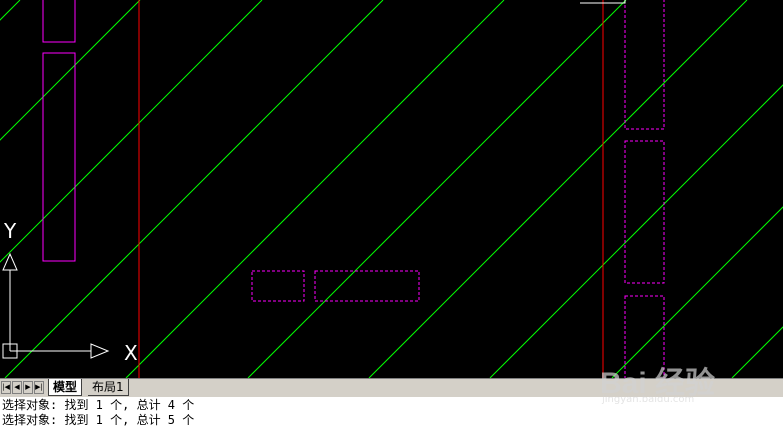 The image size is (783, 426). What do you see at coordinates (367, 286) in the screenshot?
I see `selected-rect-wide` at bounding box center [367, 286].